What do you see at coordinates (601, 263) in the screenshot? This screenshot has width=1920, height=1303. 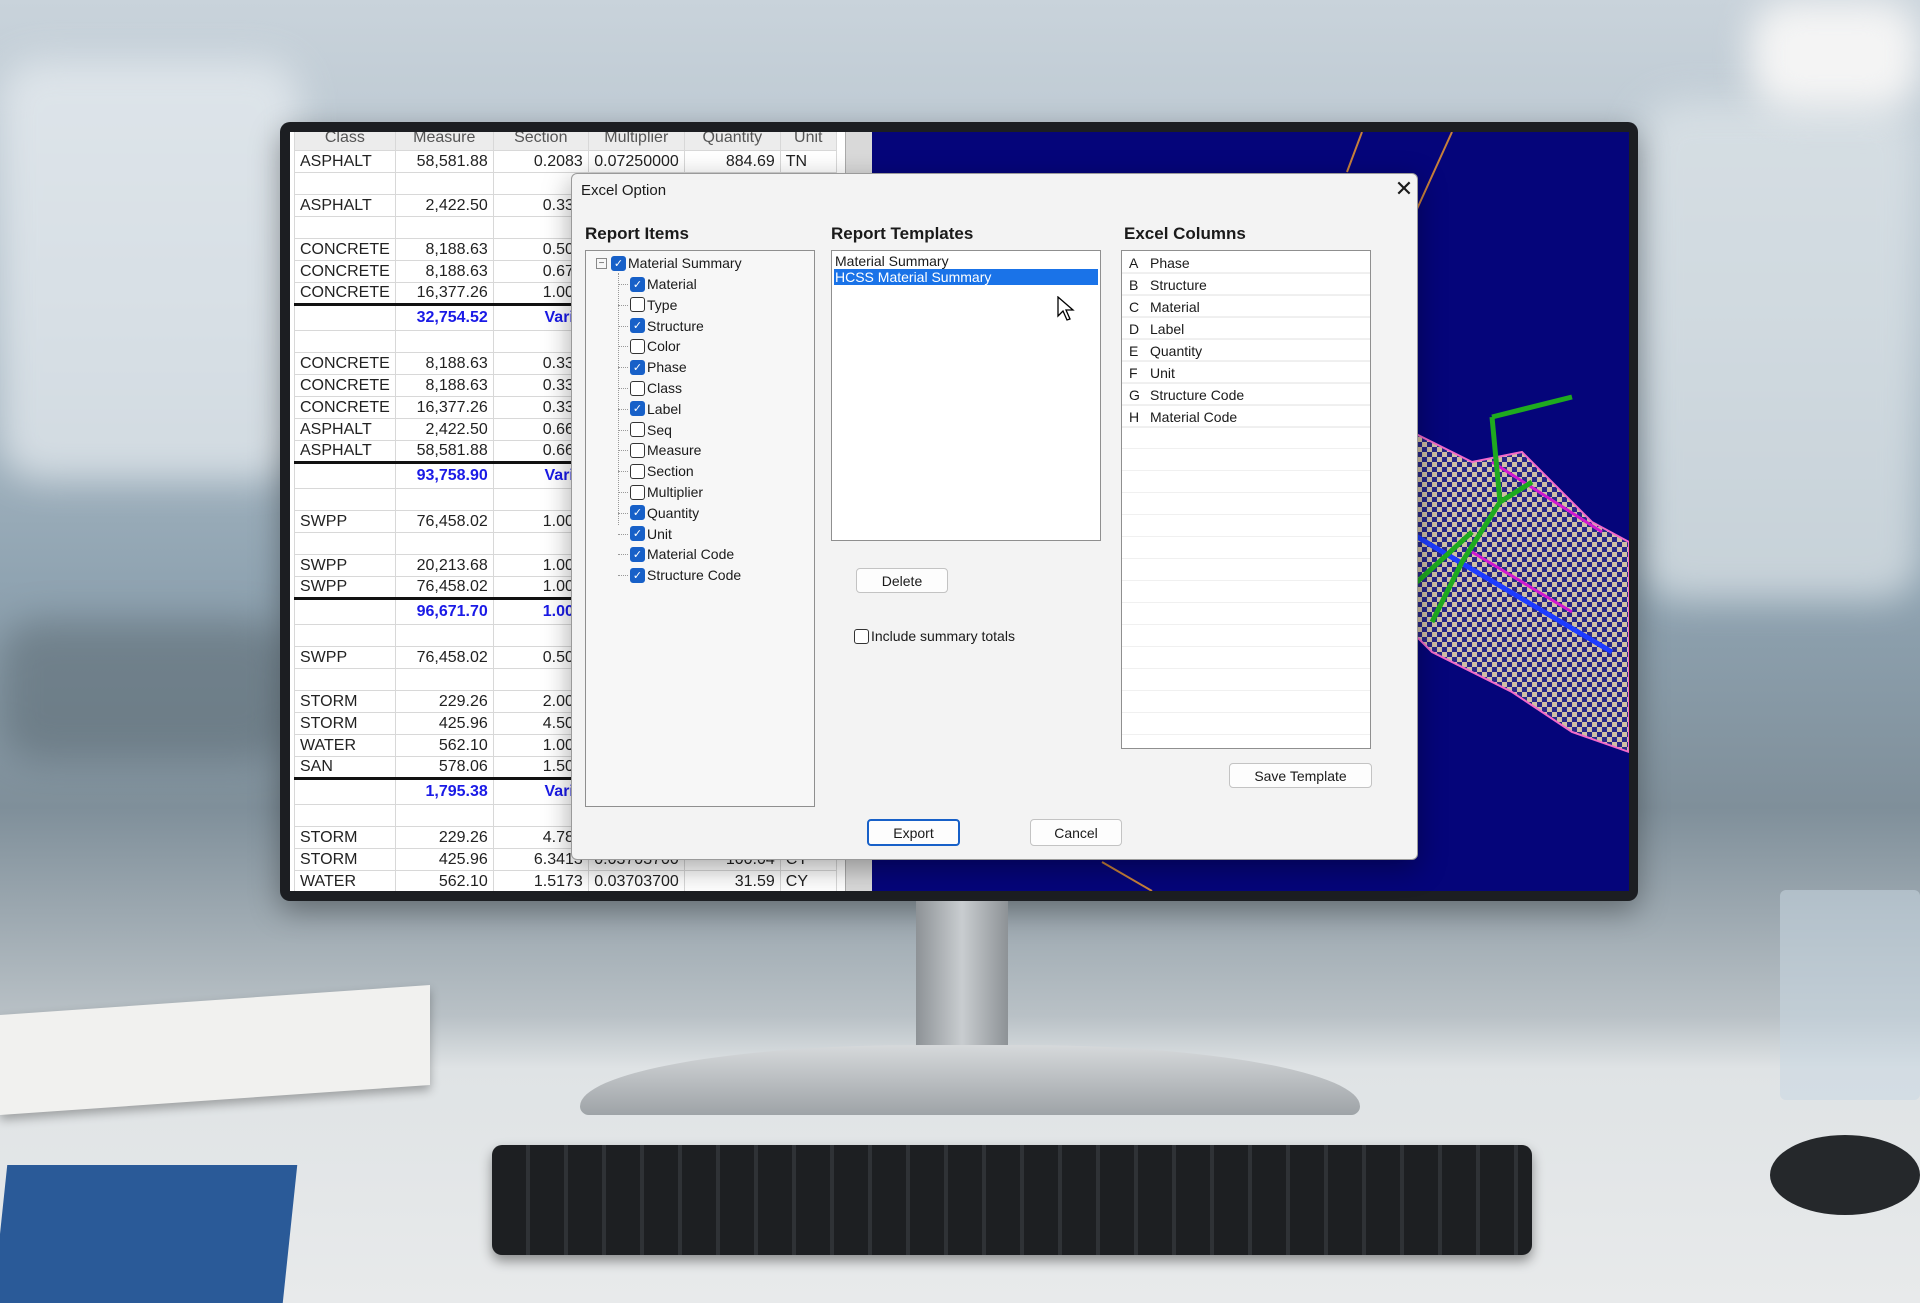 I see `collapse-icon: −` at bounding box center [601, 263].